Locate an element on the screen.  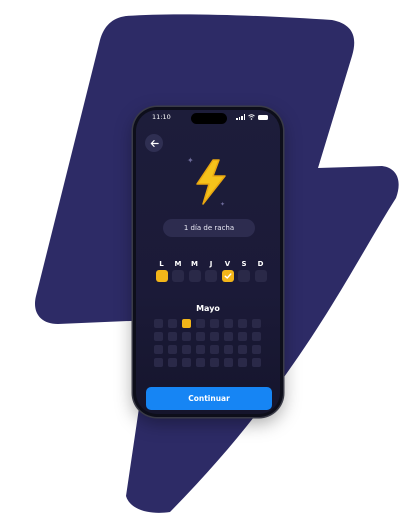
week-day: D is located at coordinates (260, 270).